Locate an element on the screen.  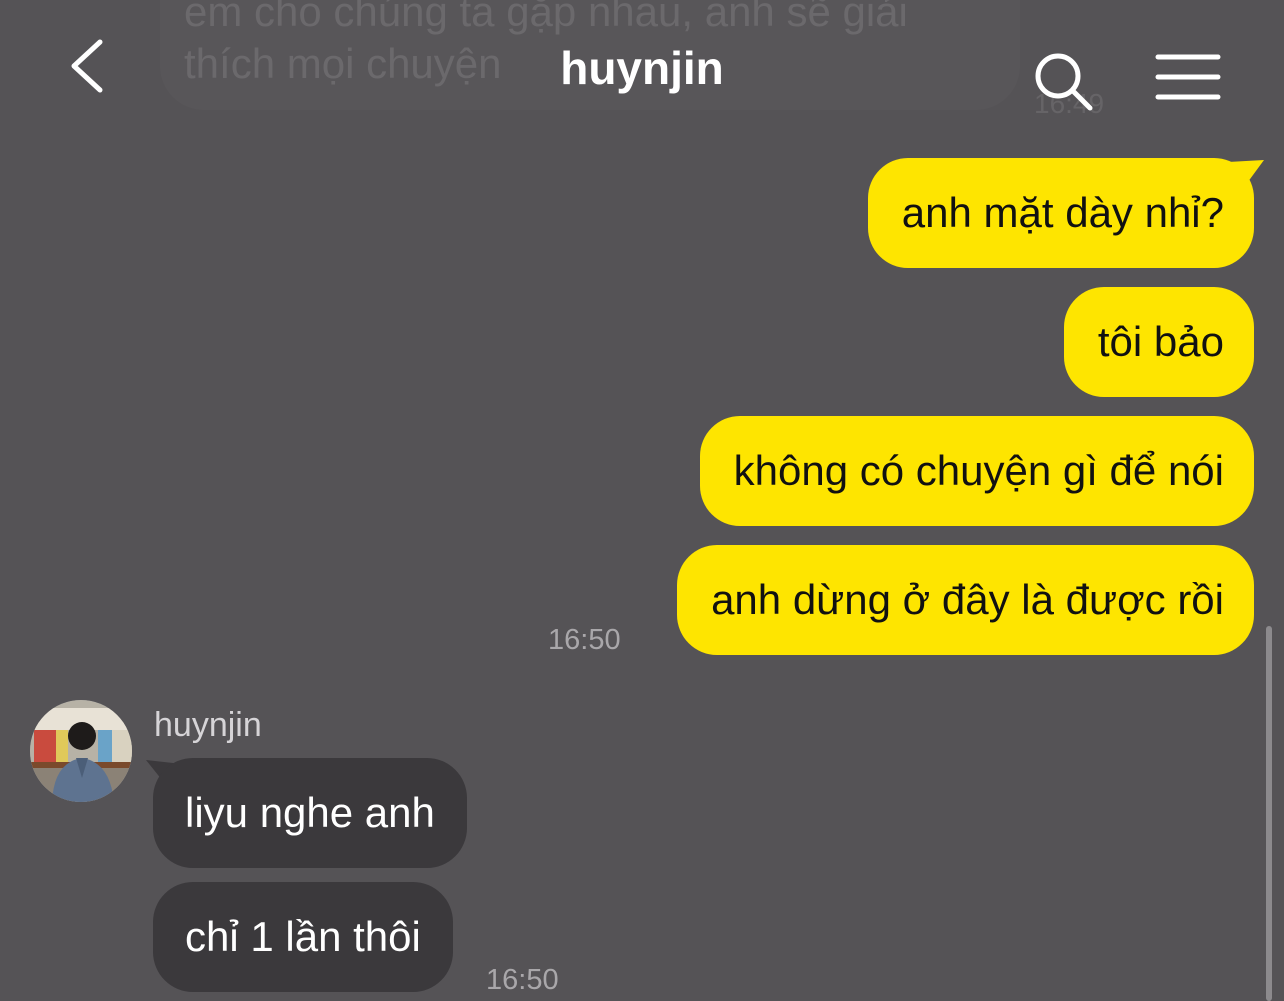
message-text: anh mặt dày nhỉ? is located at coordinates (1062, 212).